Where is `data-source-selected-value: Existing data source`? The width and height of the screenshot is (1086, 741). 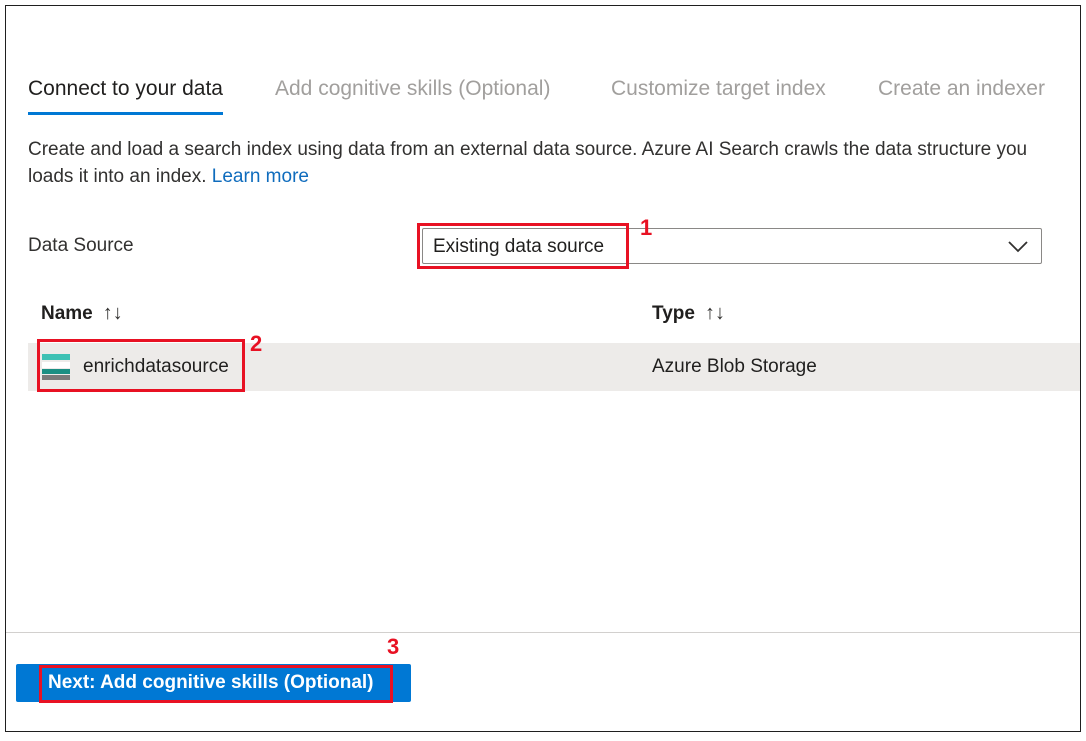 data-source-selected-value: Existing data source is located at coordinates (519, 246).